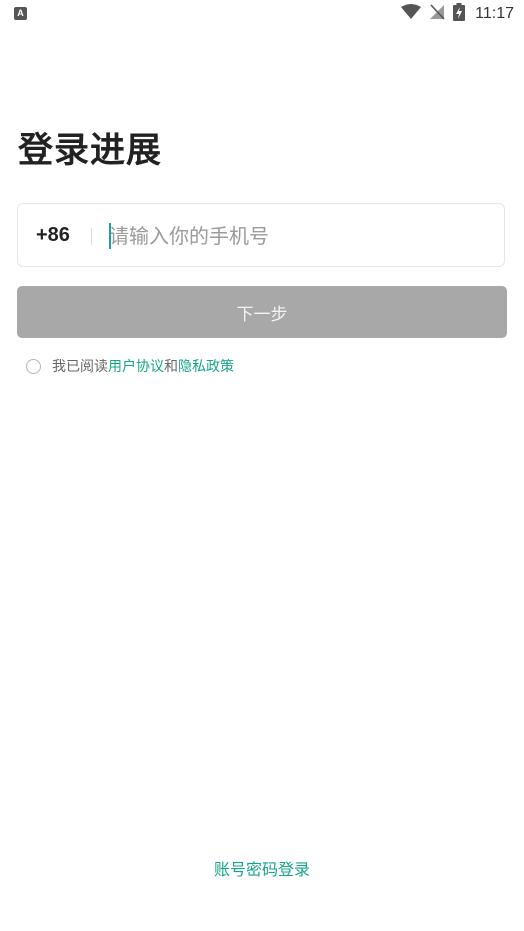 The height and width of the screenshot is (931, 524). I want to click on country-code-selector: +86, so click(53, 235).